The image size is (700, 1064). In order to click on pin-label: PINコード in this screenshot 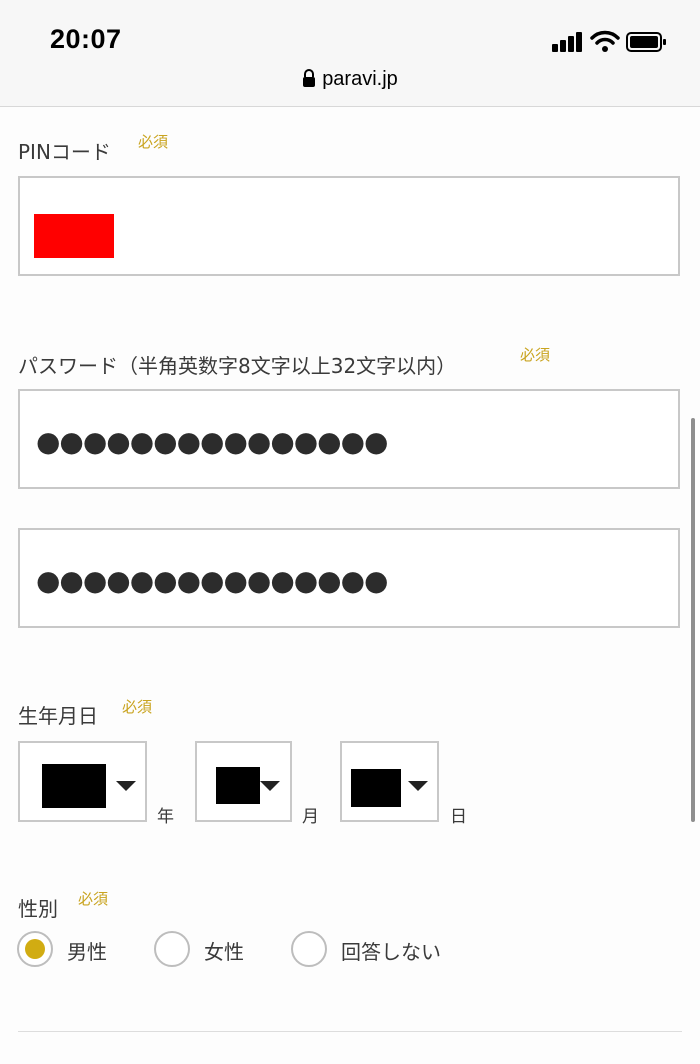, I will do `click(64, 152)`.